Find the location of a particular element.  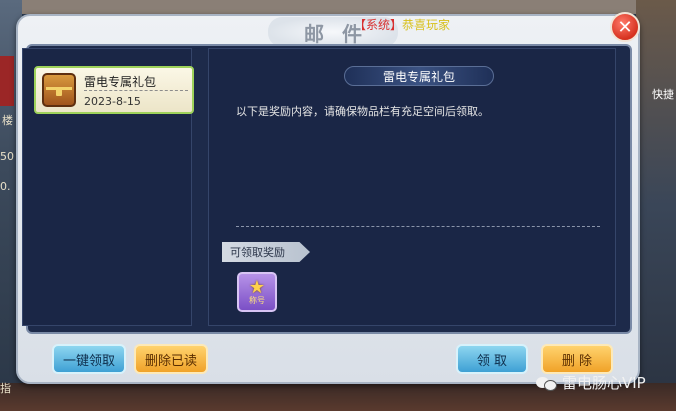

delete-read-button: 删除已读 is located at coordinates (171, 359).